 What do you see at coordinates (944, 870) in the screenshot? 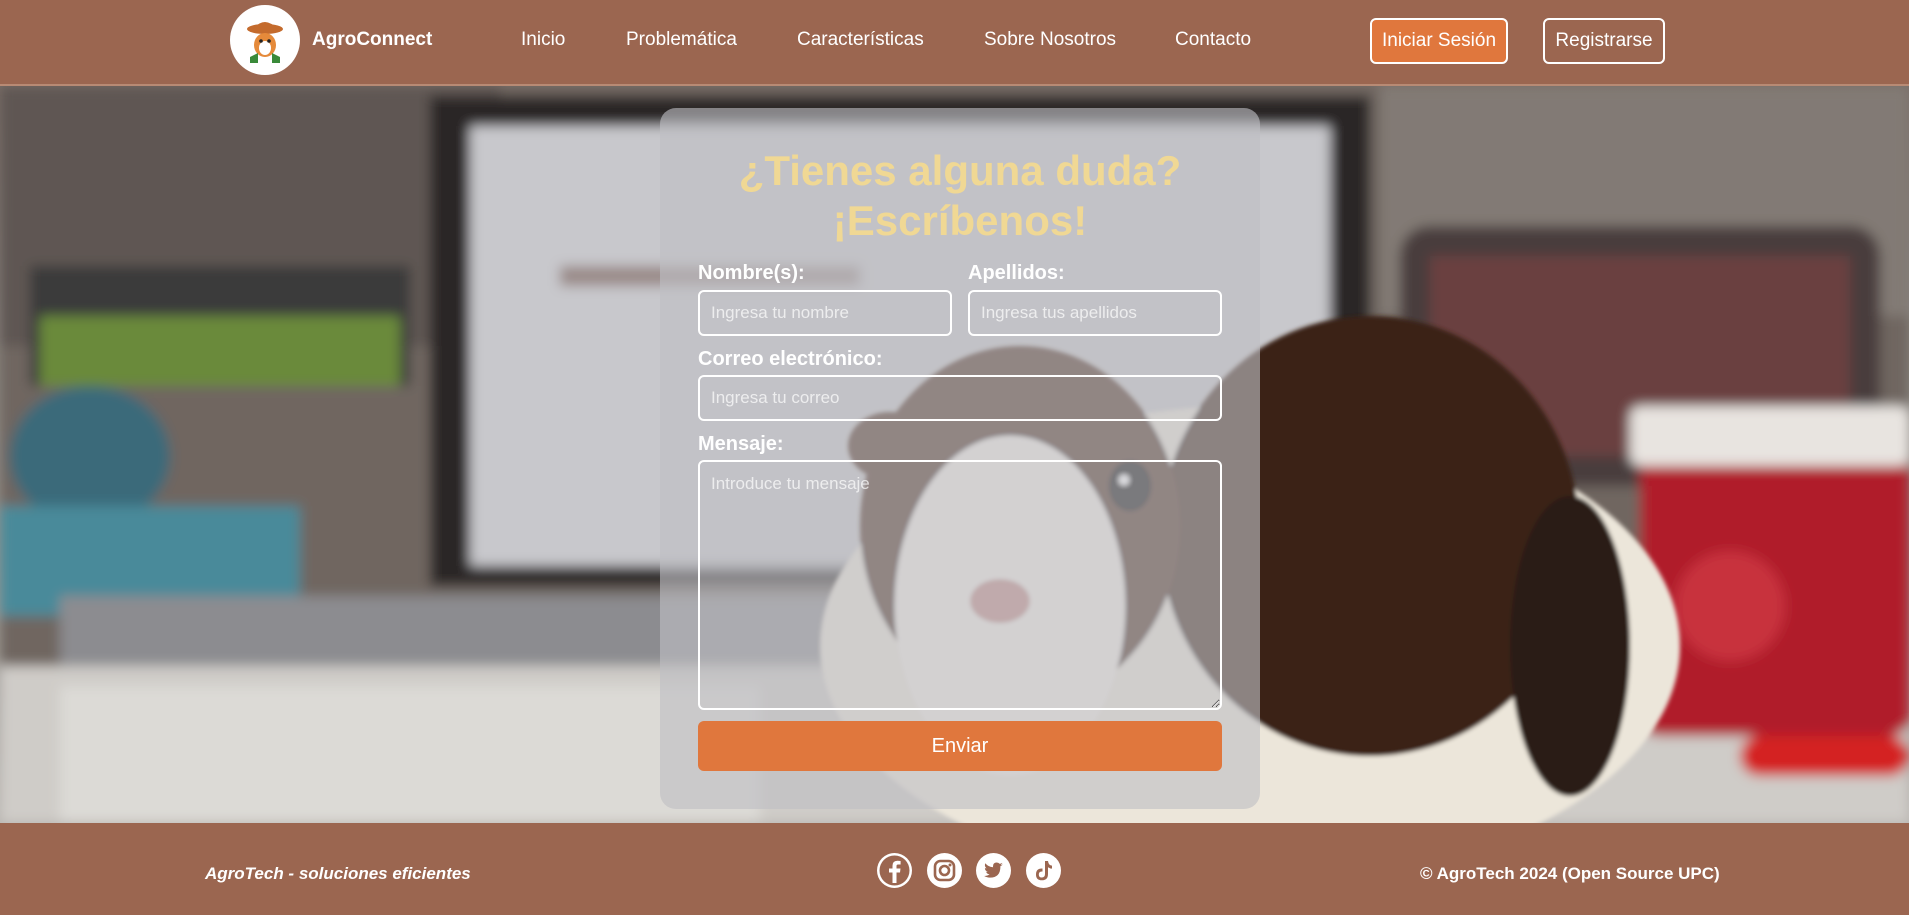
I see `instagram-icon` at bounding box center [944, 870].